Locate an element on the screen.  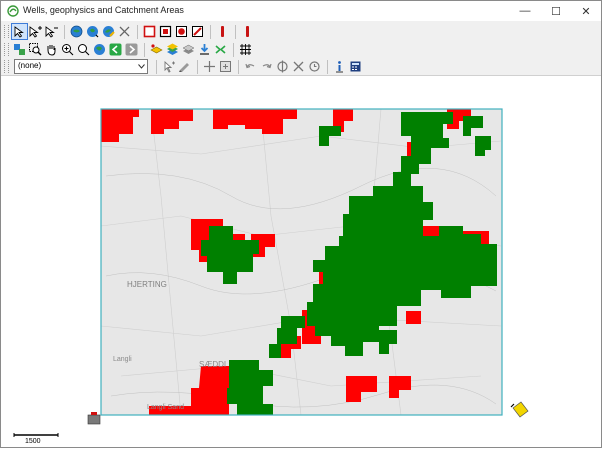
history-icon is located at coordinates (314, 66).